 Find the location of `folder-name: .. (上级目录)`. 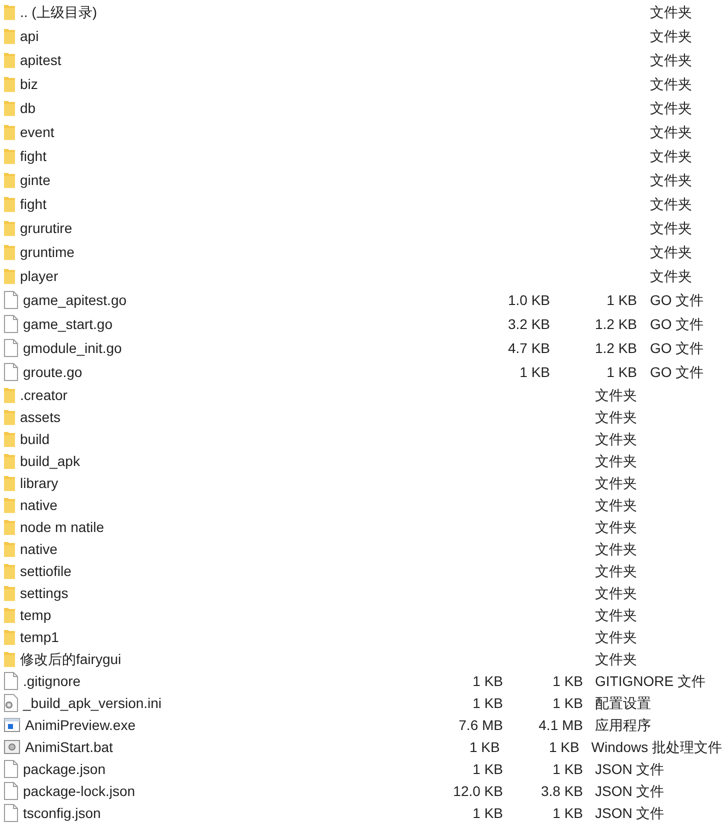

folder-name: .. (上级目录) is located at coordinates (58, 12).